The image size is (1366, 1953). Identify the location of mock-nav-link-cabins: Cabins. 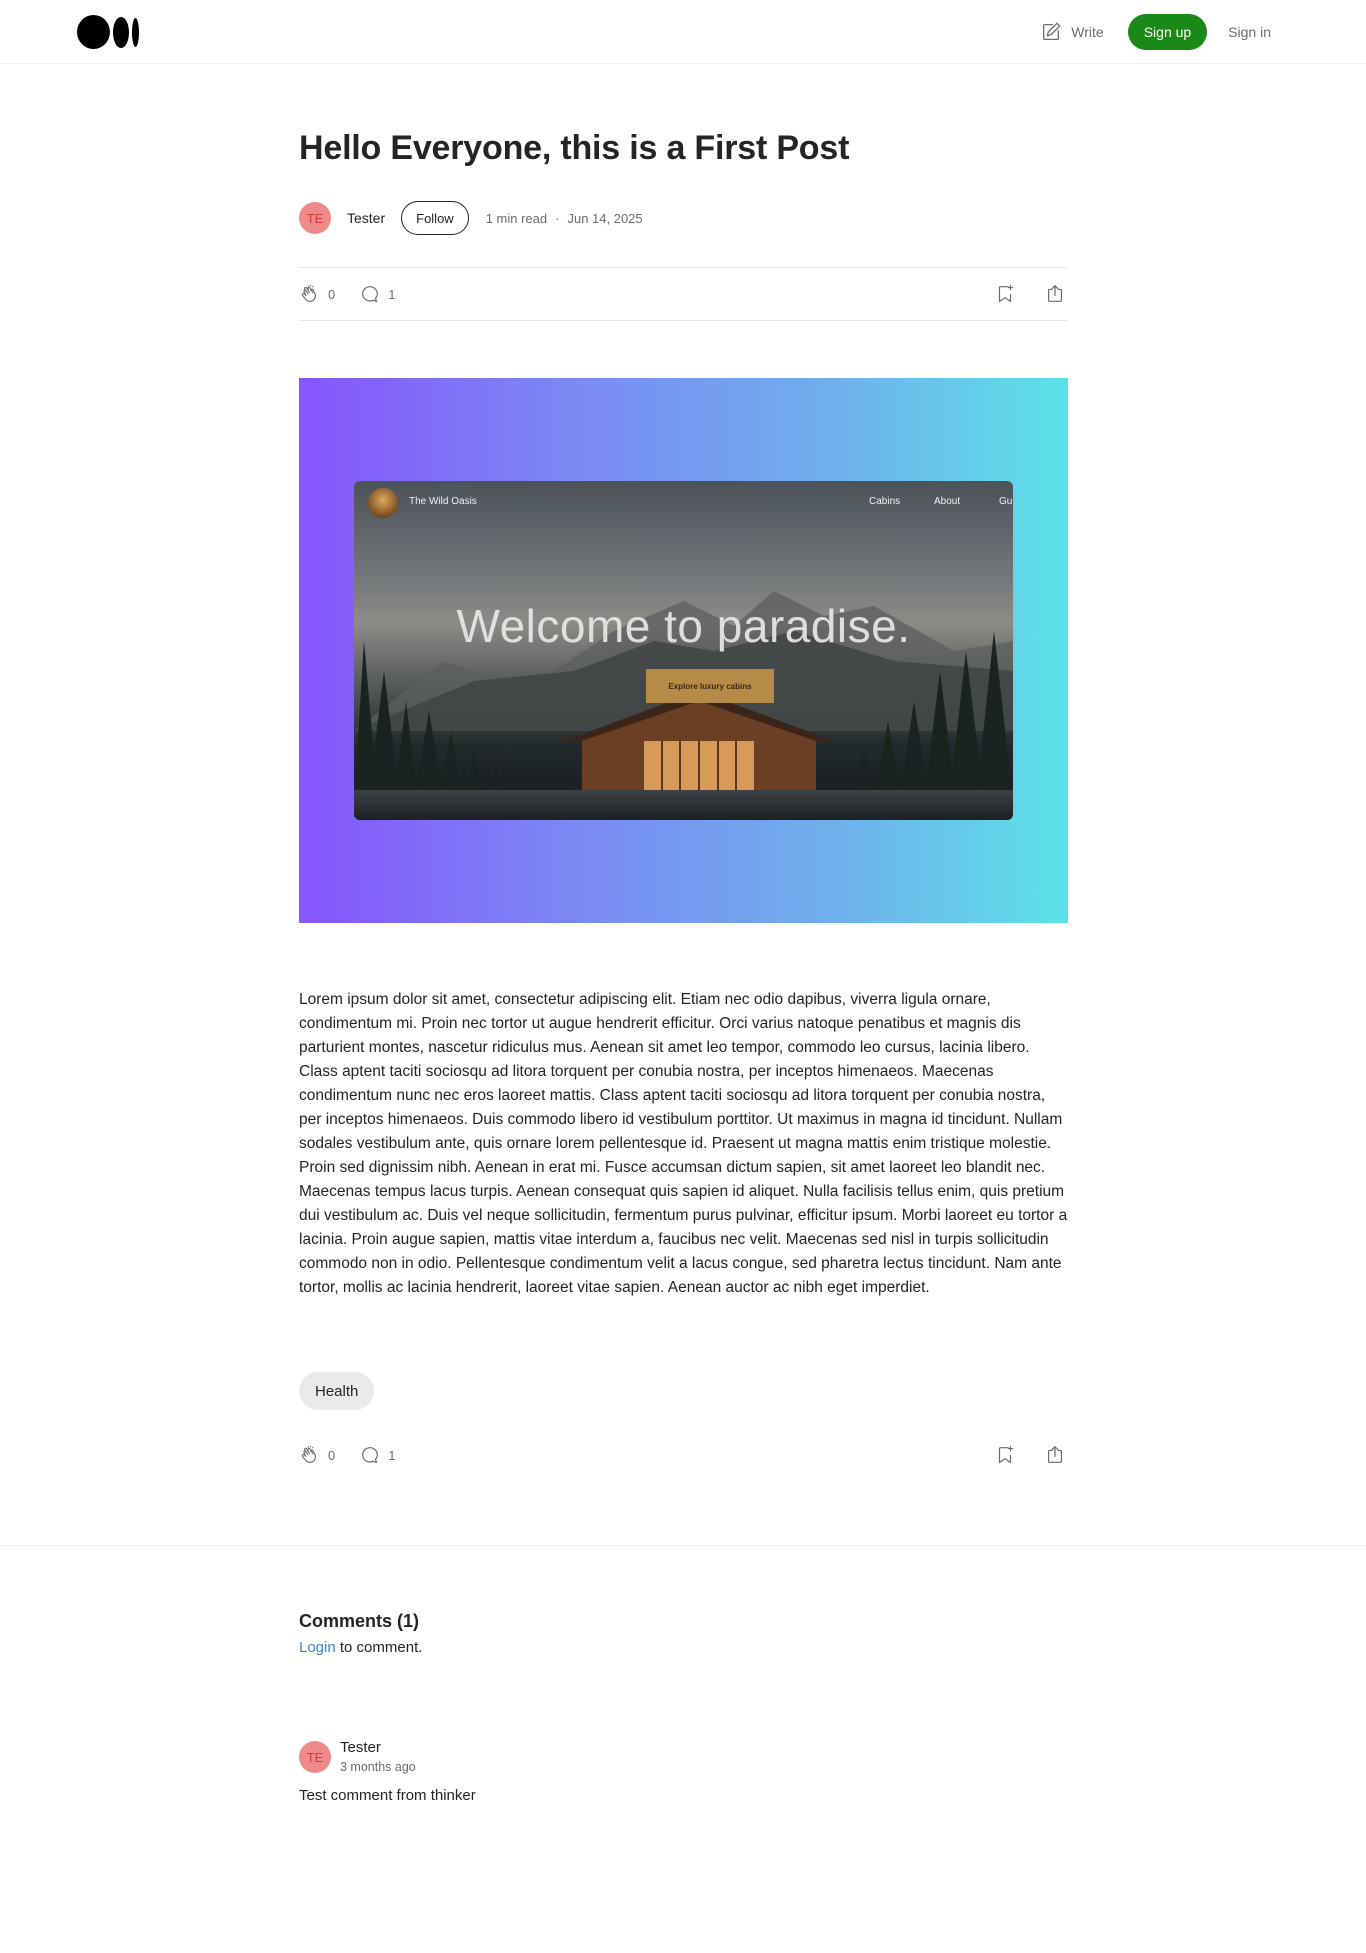
(885, 501).